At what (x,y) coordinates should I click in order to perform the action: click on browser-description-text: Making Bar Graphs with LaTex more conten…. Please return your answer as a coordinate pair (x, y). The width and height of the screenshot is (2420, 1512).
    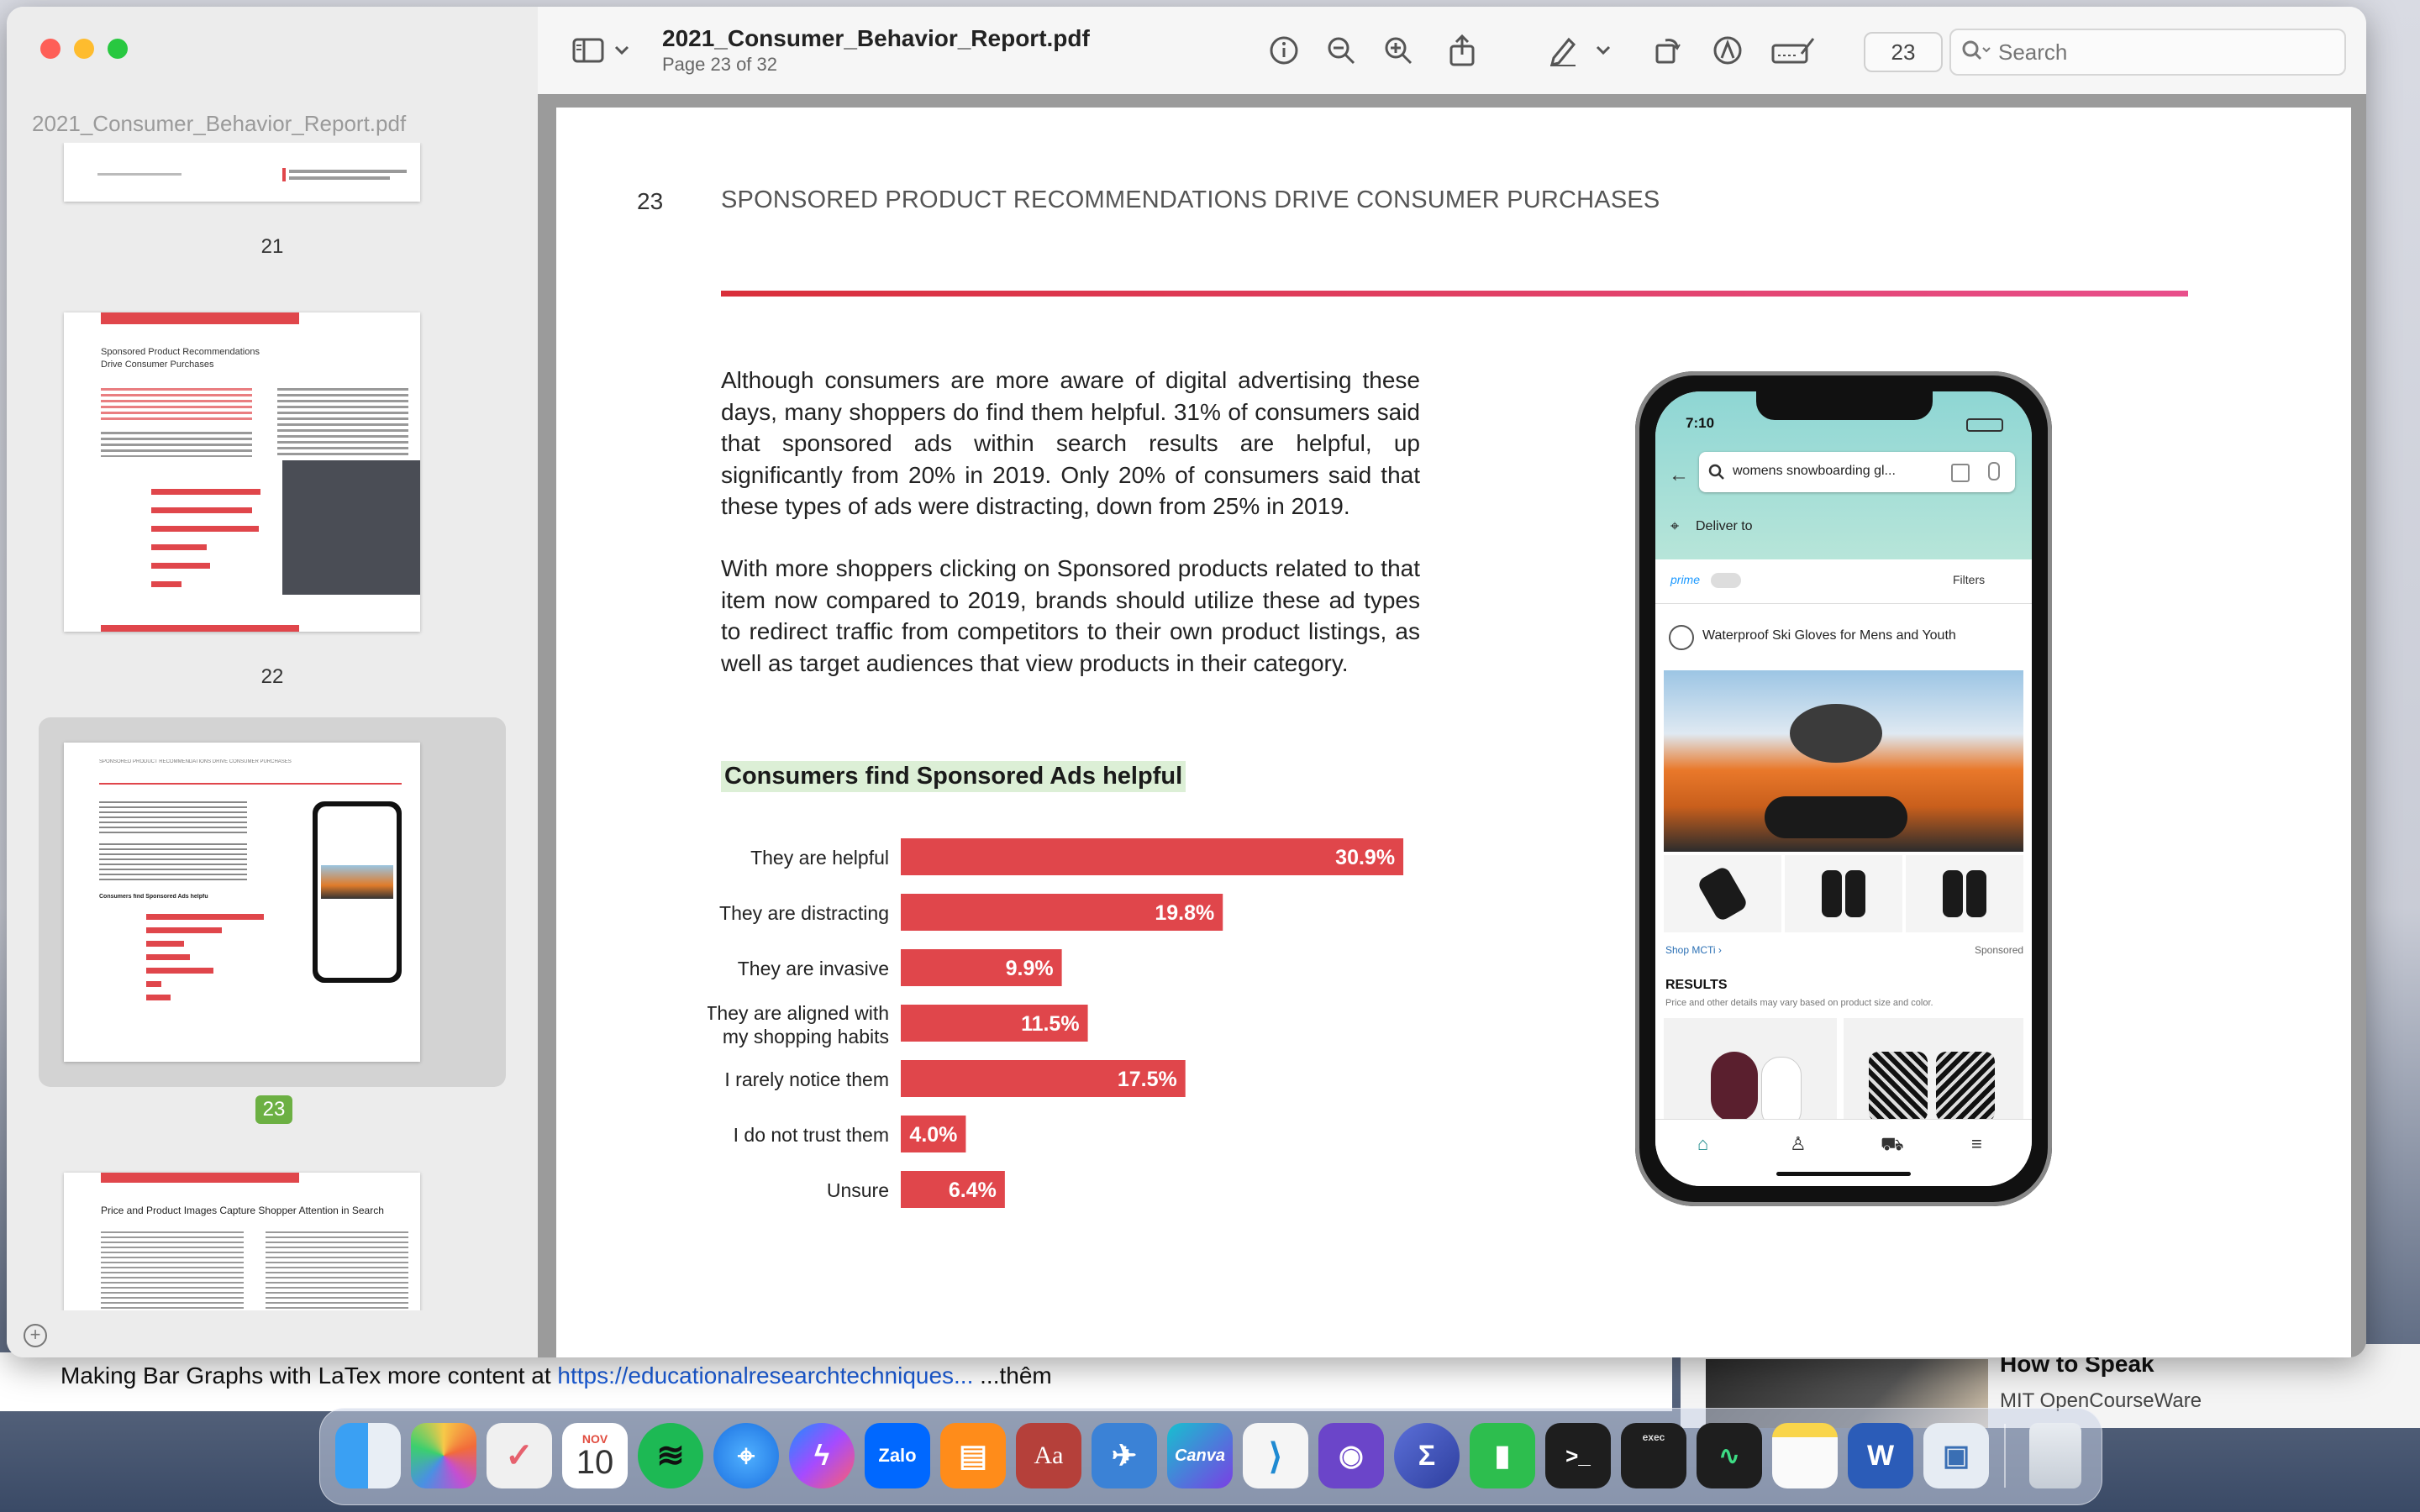
    Looking at the image, I should click on (309, 1375).